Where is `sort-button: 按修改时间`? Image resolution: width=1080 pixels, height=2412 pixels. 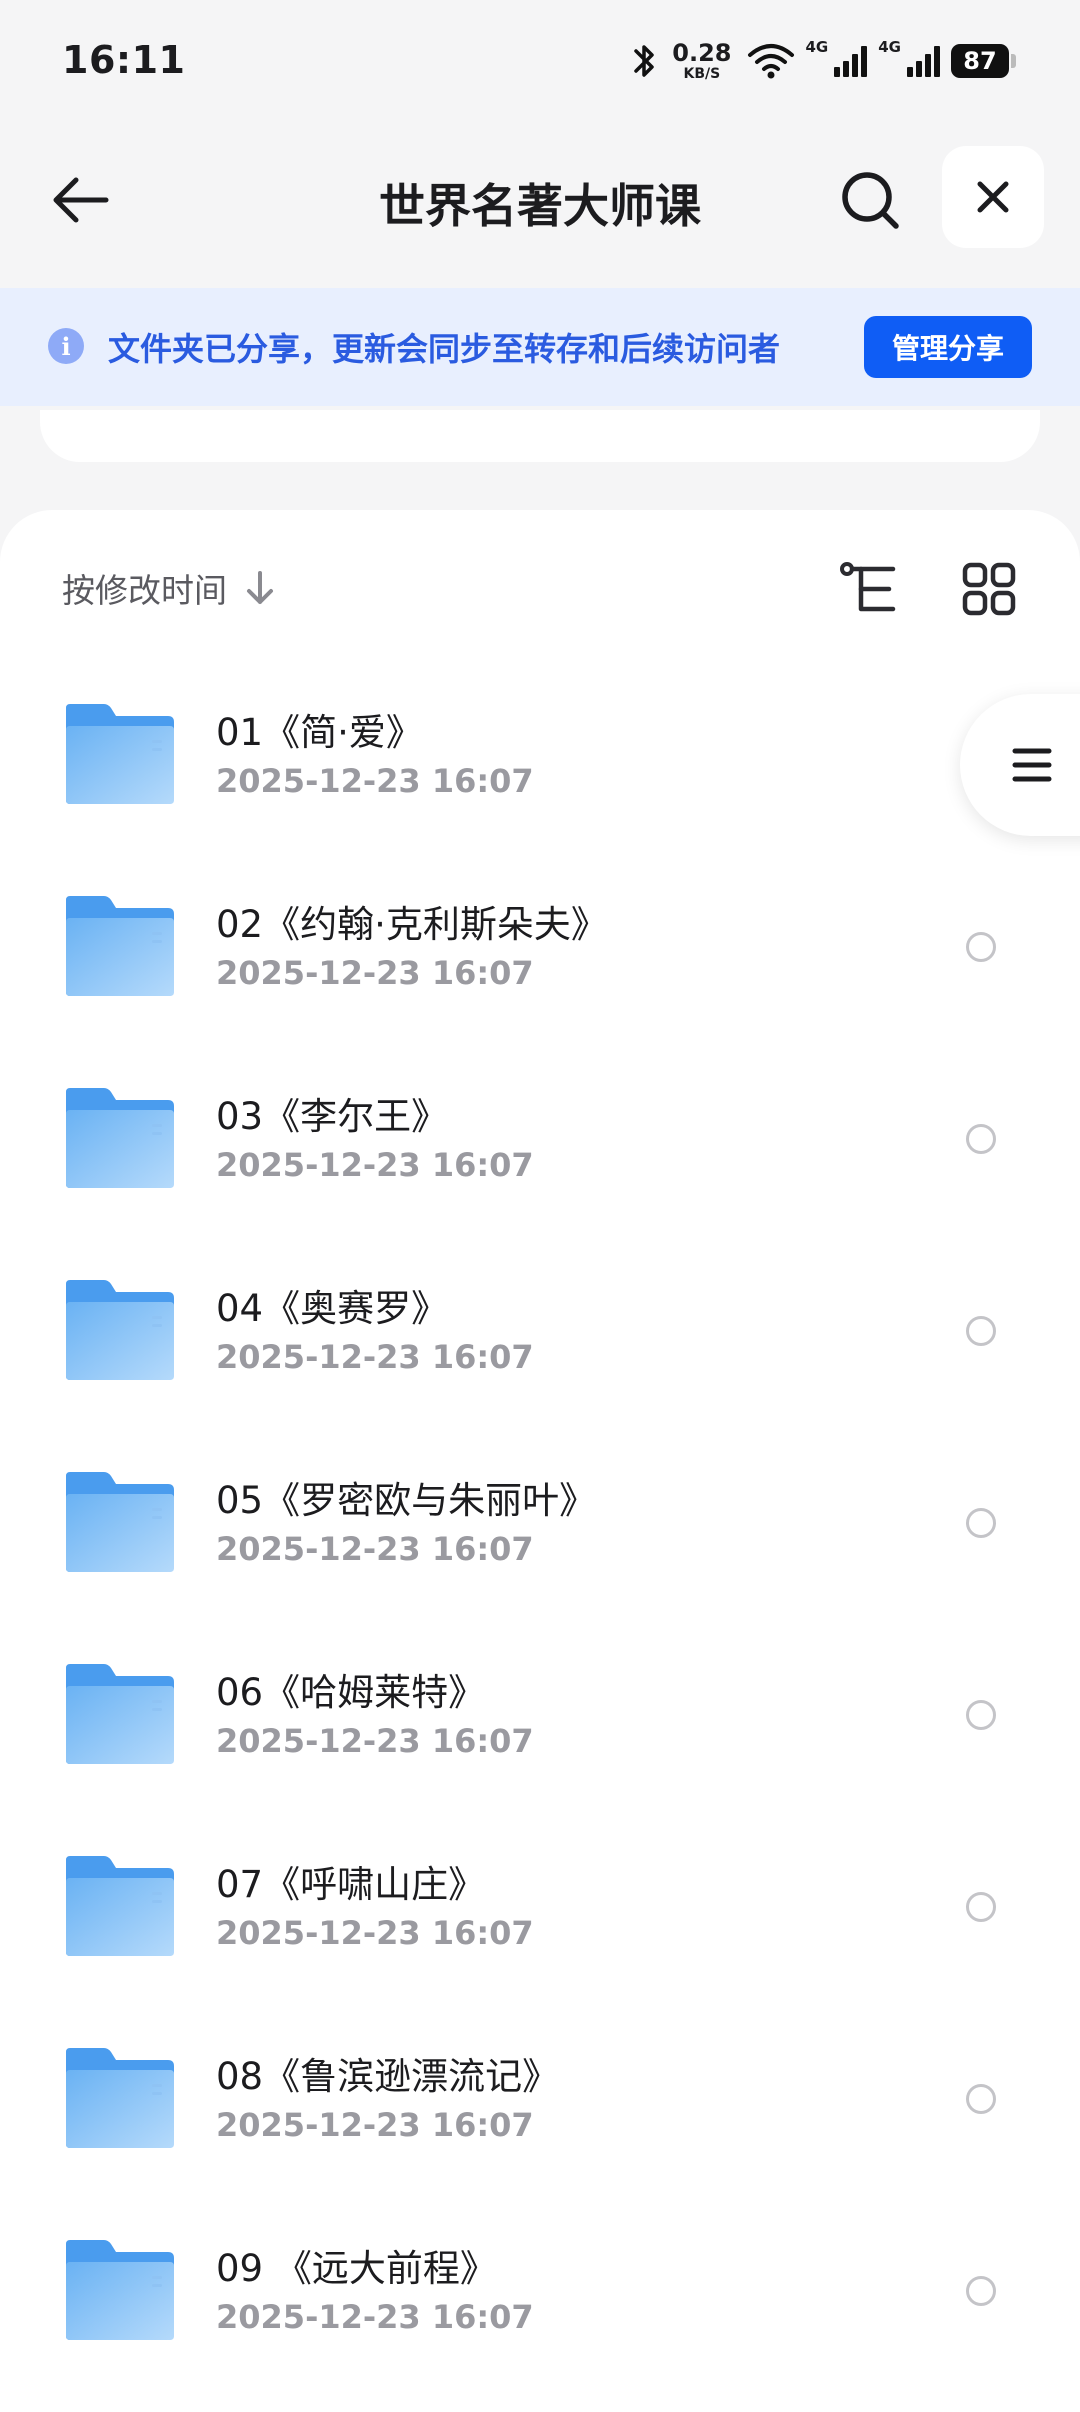 sort-button: 按修改时间 is located at coordinates (168, 588).